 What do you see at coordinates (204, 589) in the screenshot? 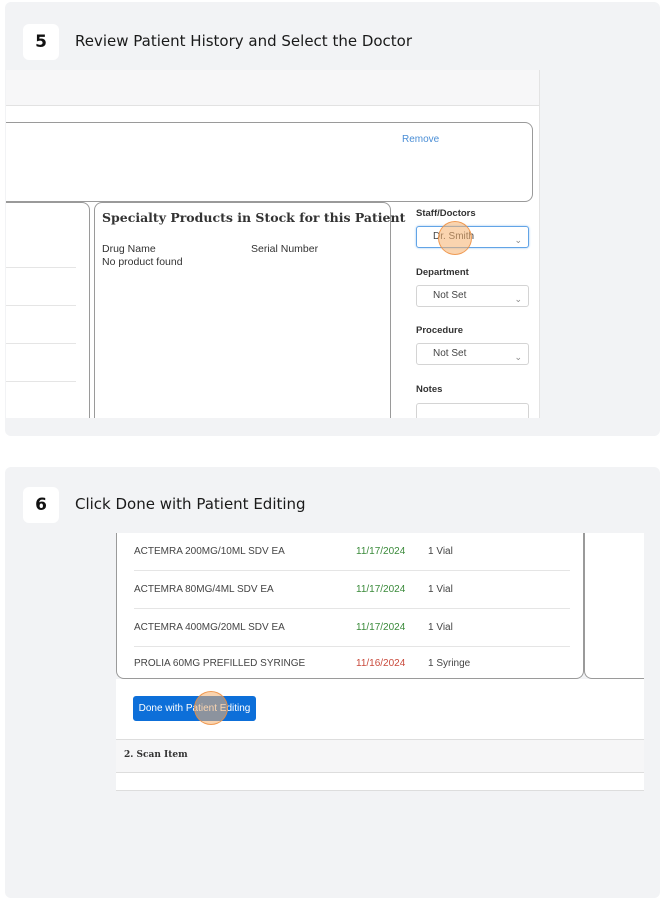
I see `item-name: ACTEMRA 80MG/4ML SDV EA` at bounding box center [204, 589].